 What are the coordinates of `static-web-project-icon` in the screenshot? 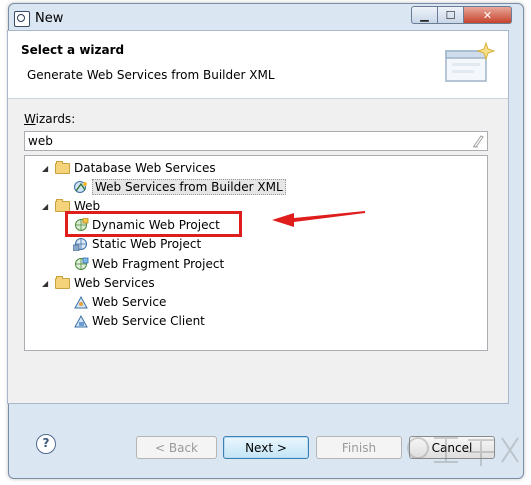 It's located at (80, 244).